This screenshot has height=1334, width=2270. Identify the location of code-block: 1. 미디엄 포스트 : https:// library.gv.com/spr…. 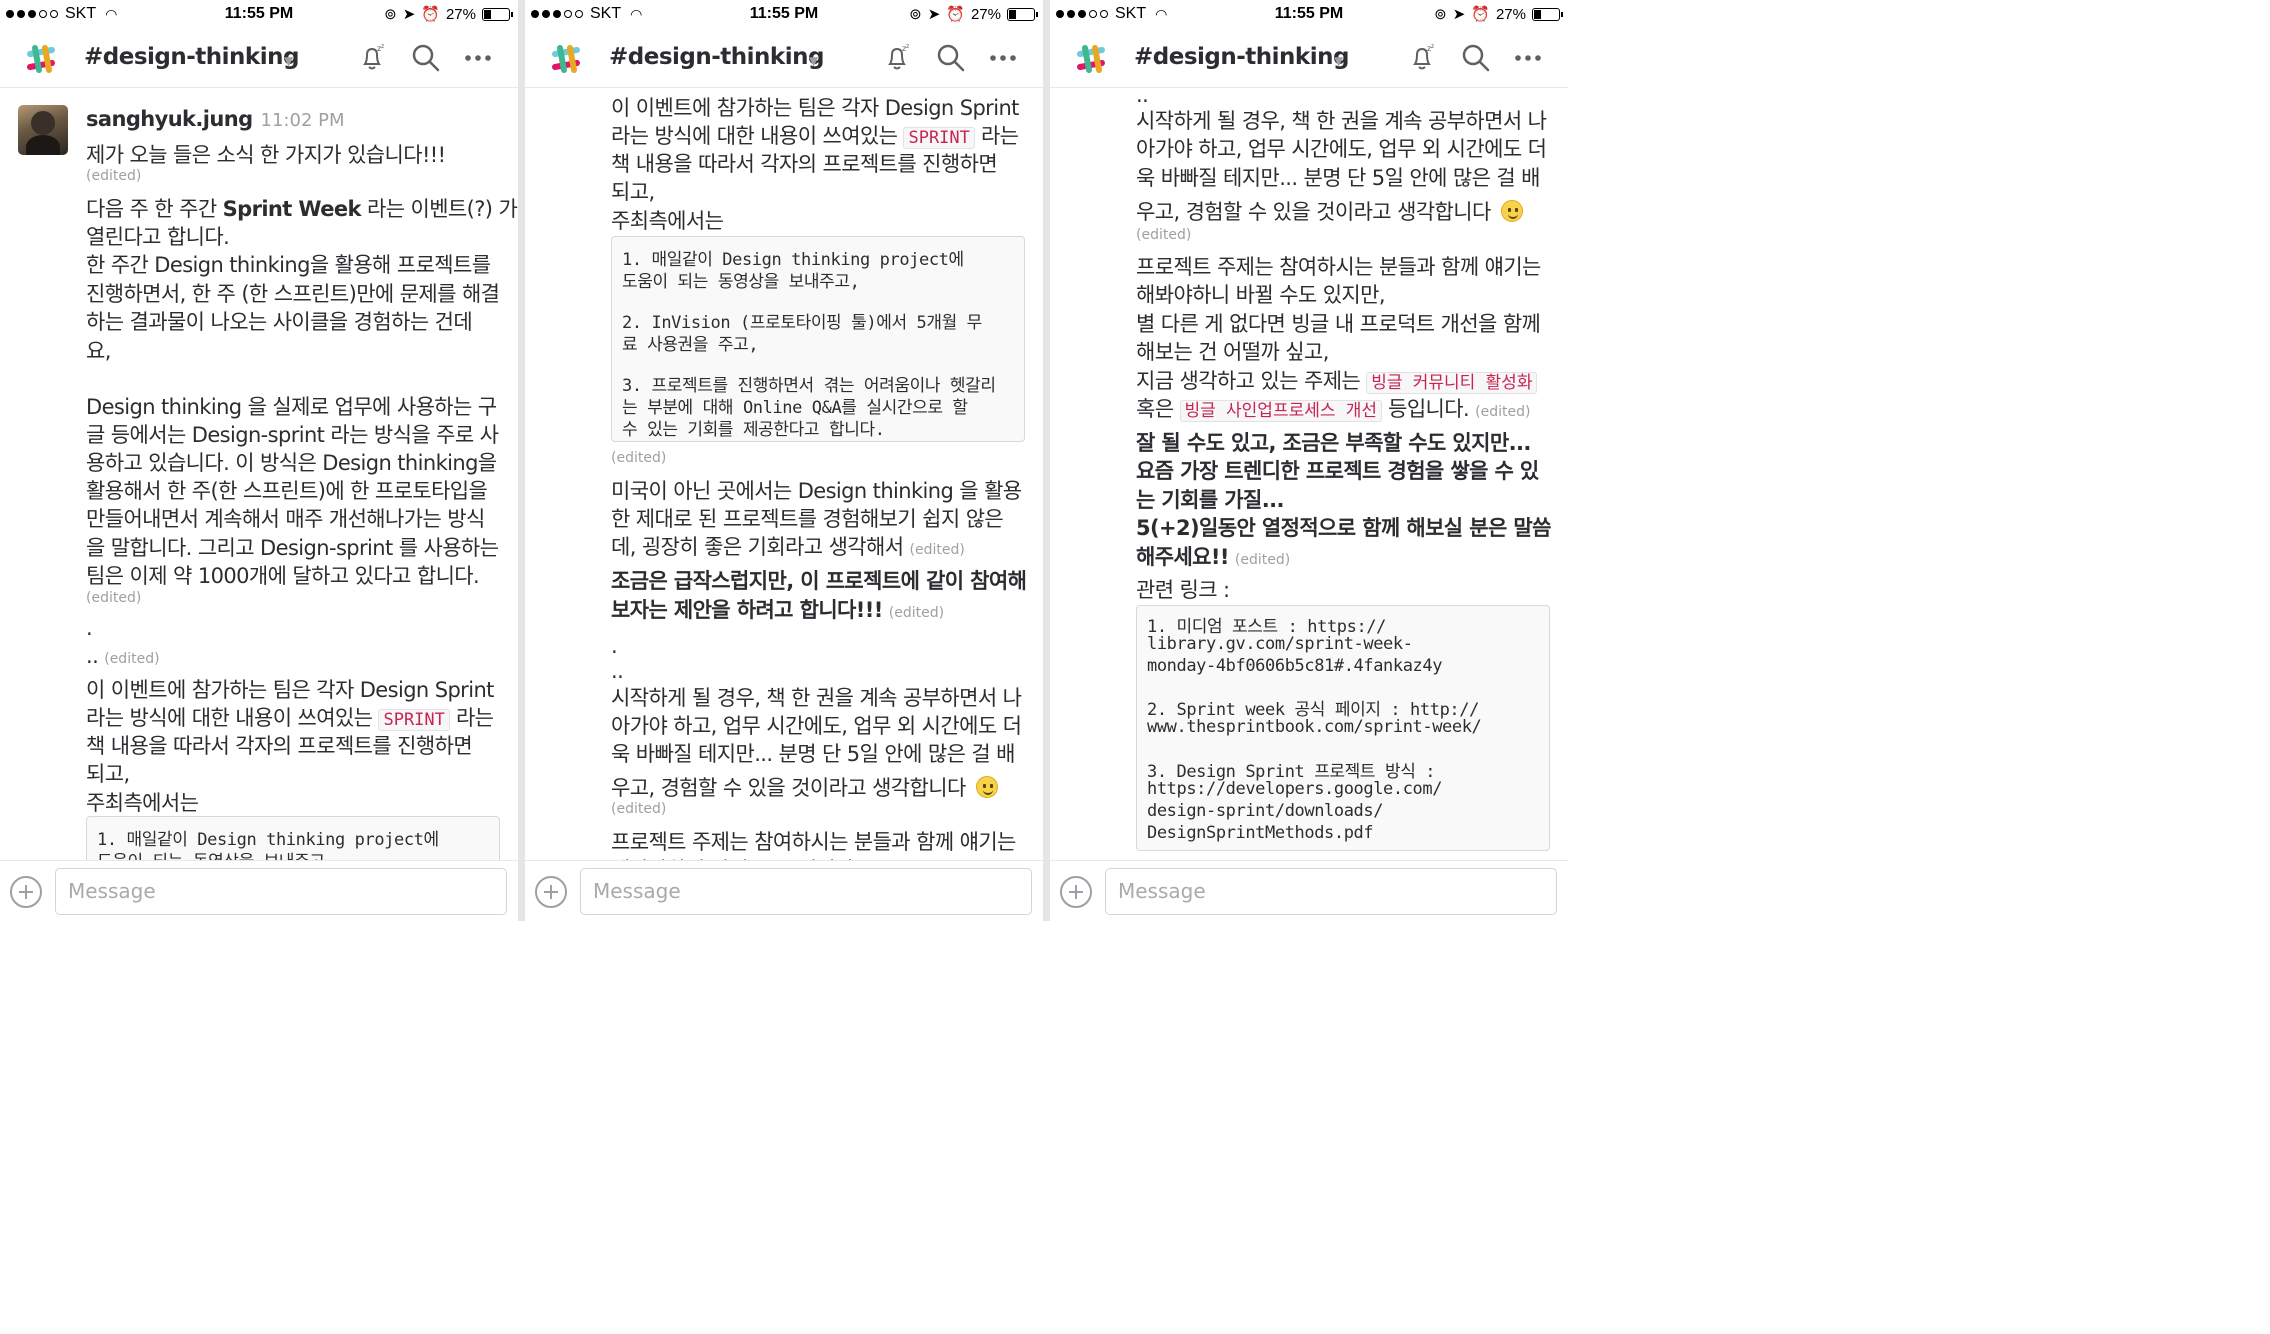
(1343, 728).